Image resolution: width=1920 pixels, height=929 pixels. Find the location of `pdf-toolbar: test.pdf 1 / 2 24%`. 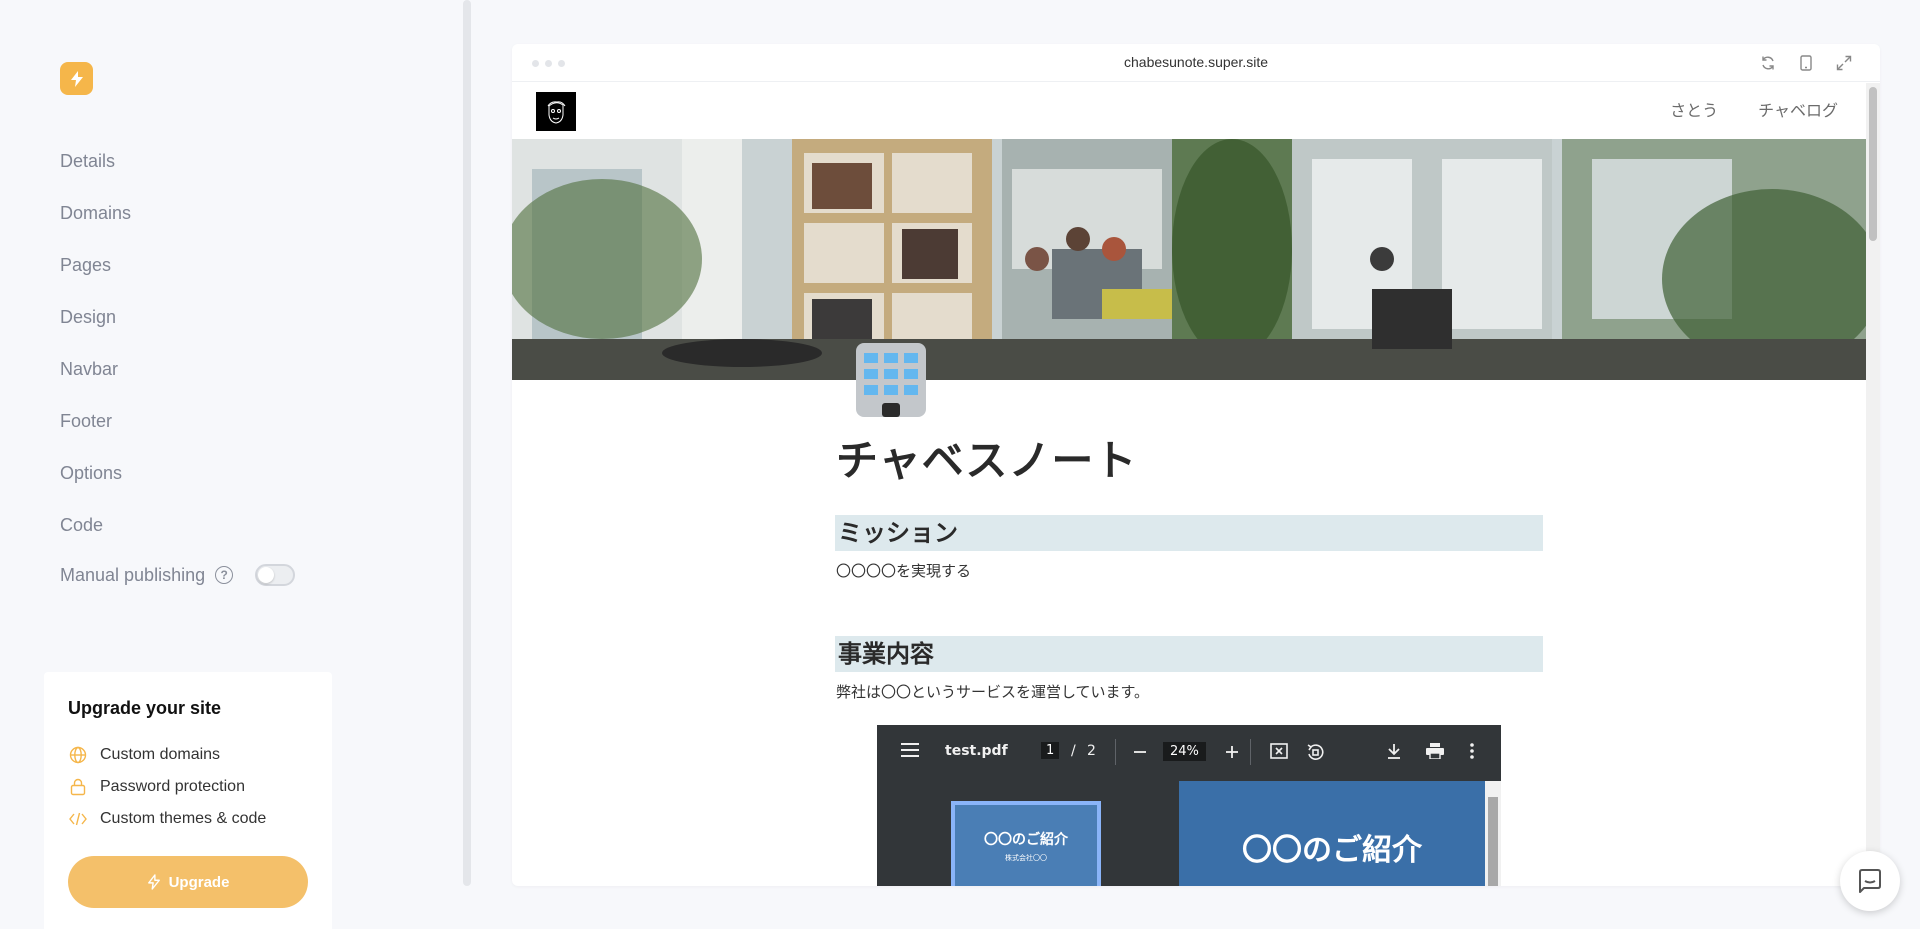

pdf-toolbar: test.pdf 1 / 2 24% is located at coordinates (1189, 753).